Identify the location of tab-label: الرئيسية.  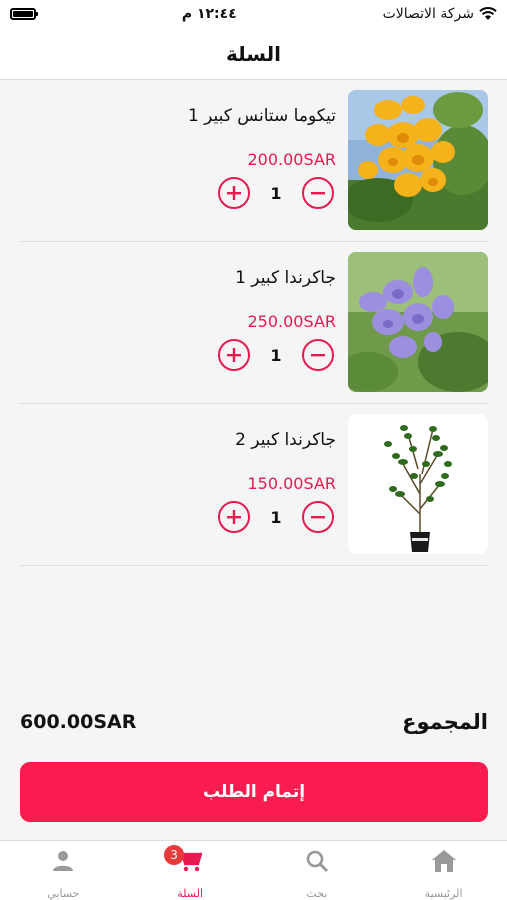
(443, 893).